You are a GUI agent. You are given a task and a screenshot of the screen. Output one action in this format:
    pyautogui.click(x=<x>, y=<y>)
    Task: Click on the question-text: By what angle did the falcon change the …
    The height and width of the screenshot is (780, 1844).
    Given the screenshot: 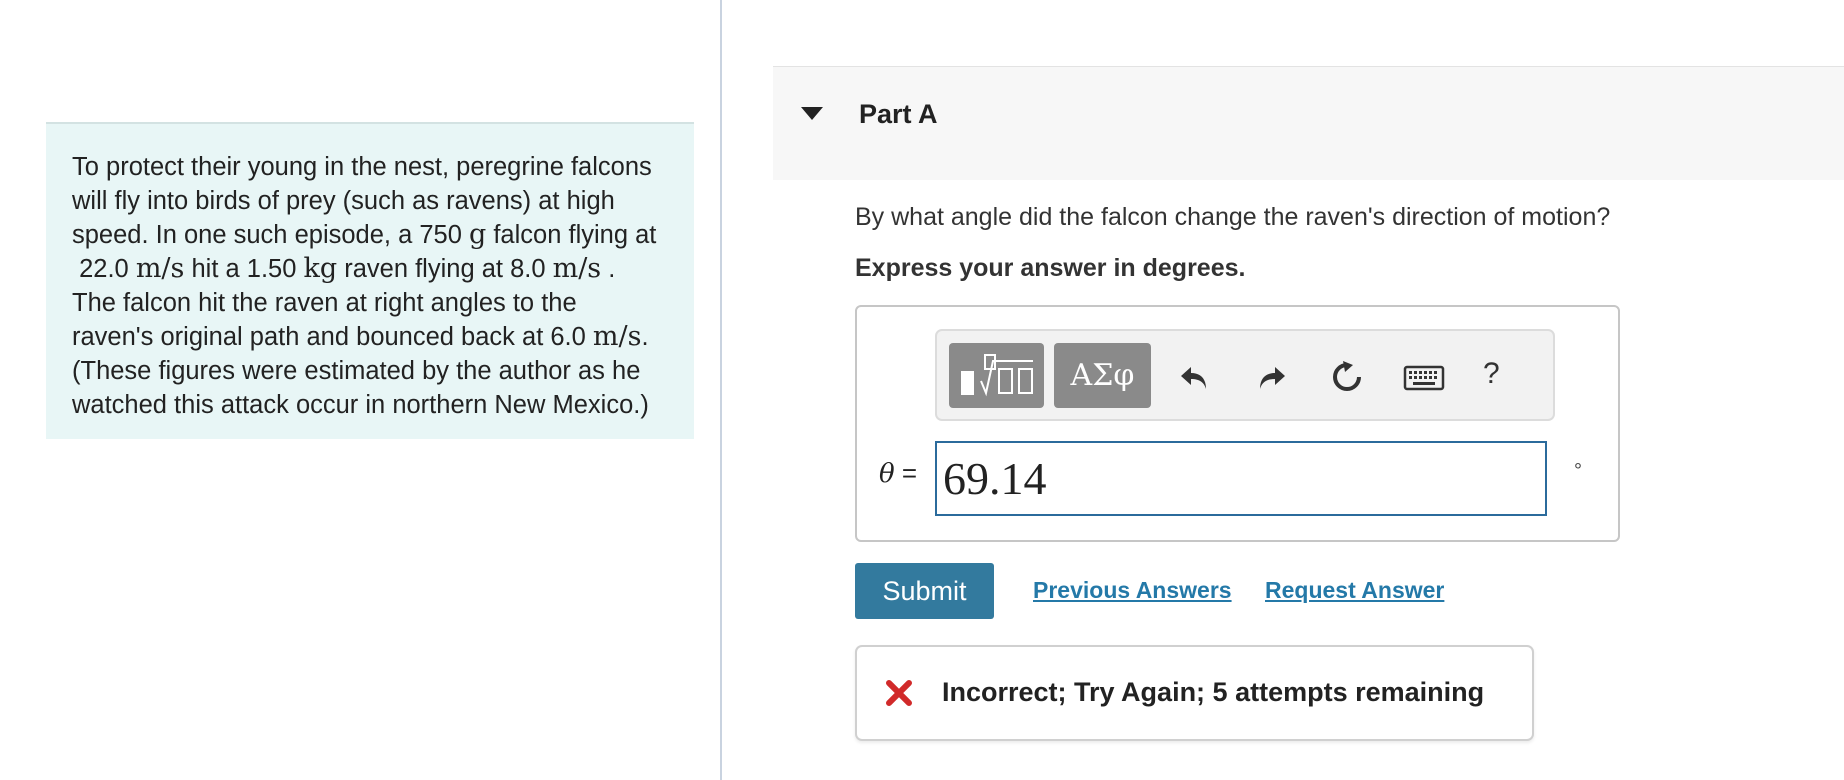 What is the action you would take?
    pyautogui.click(x=1233, y=217)
    